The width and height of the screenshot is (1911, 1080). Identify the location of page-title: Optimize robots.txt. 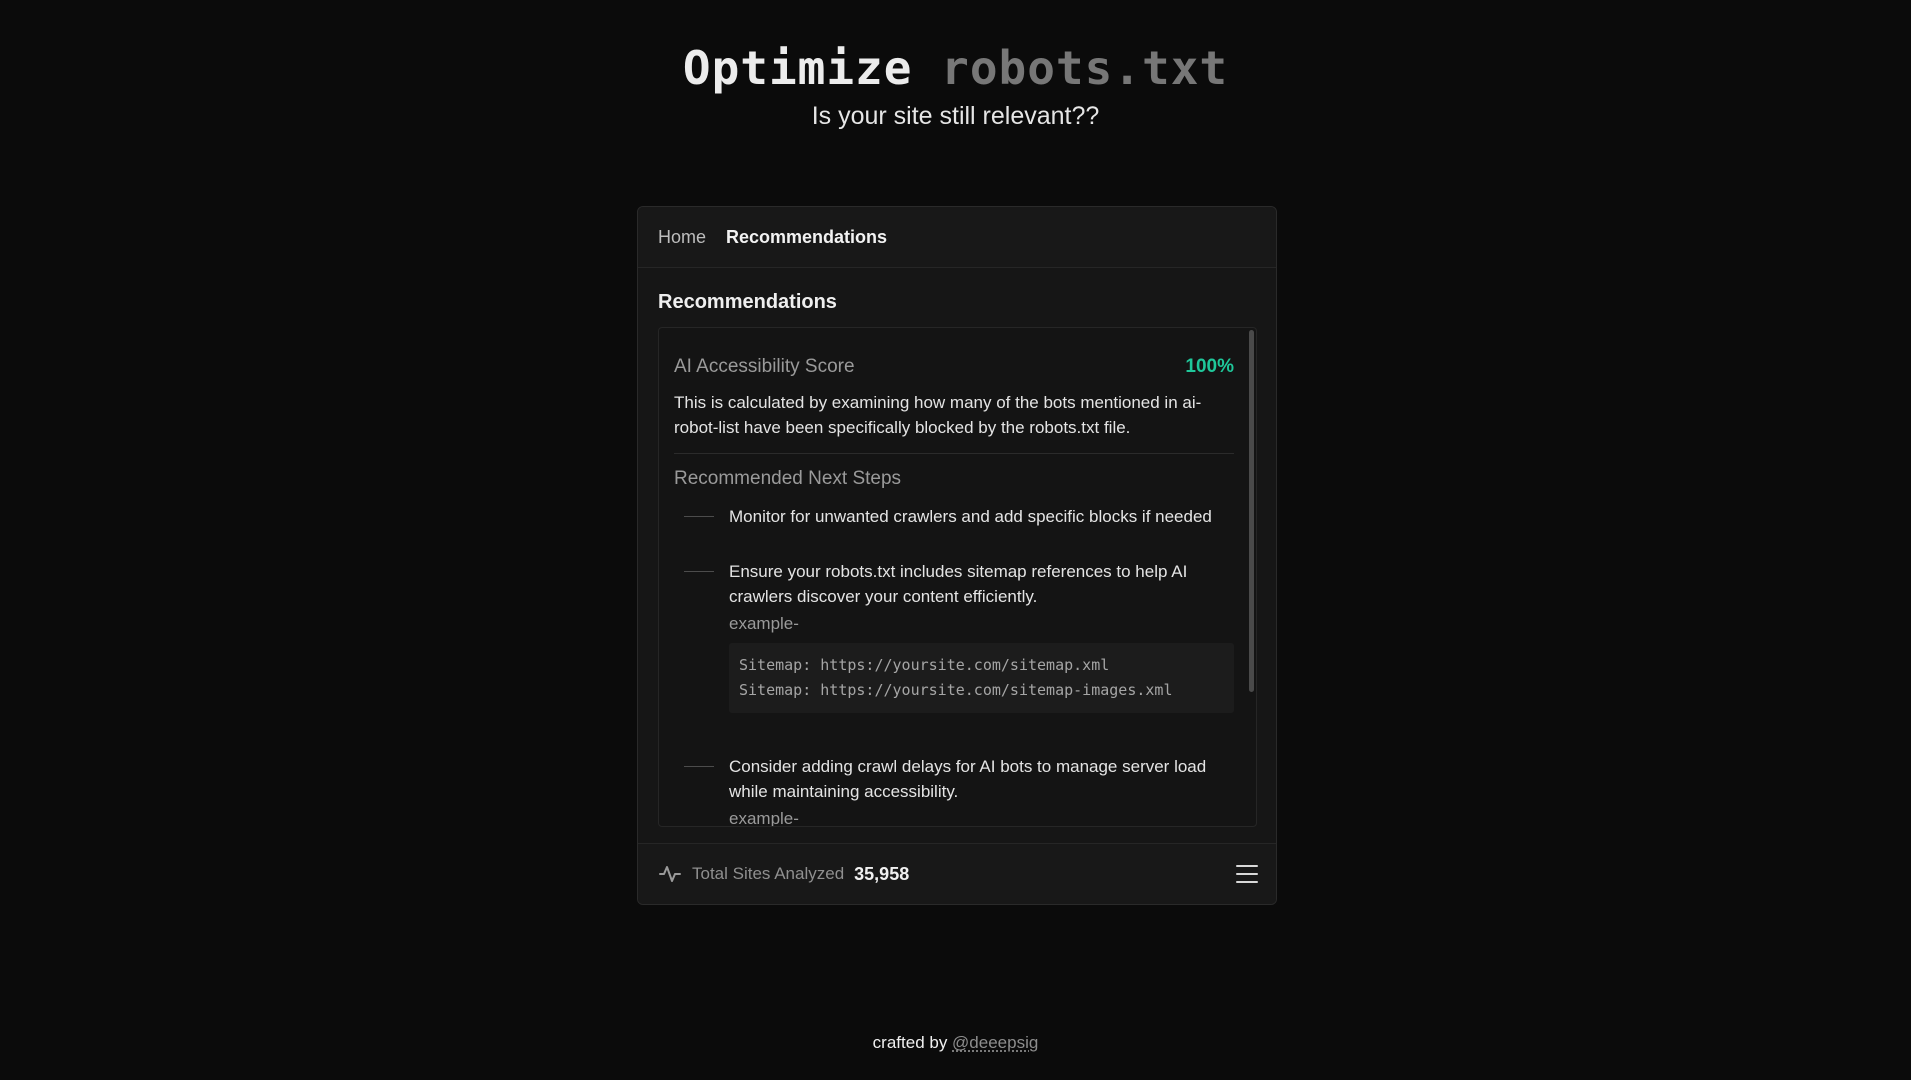
(955, 68).